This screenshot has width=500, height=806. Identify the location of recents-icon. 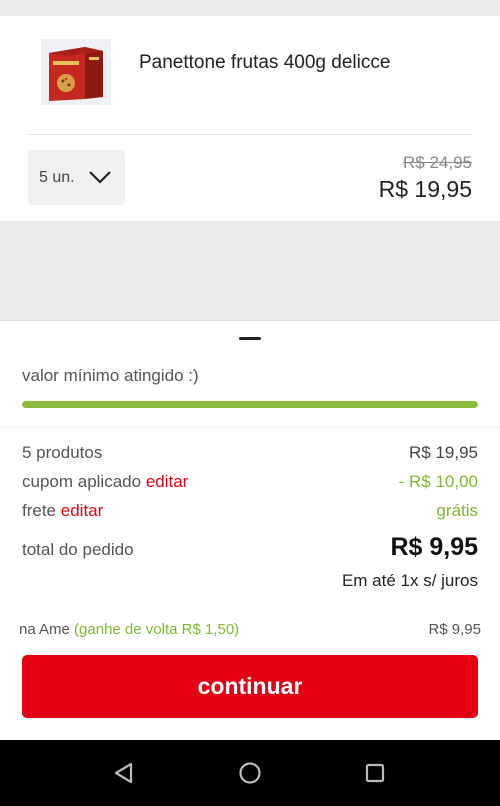
(375, 773).